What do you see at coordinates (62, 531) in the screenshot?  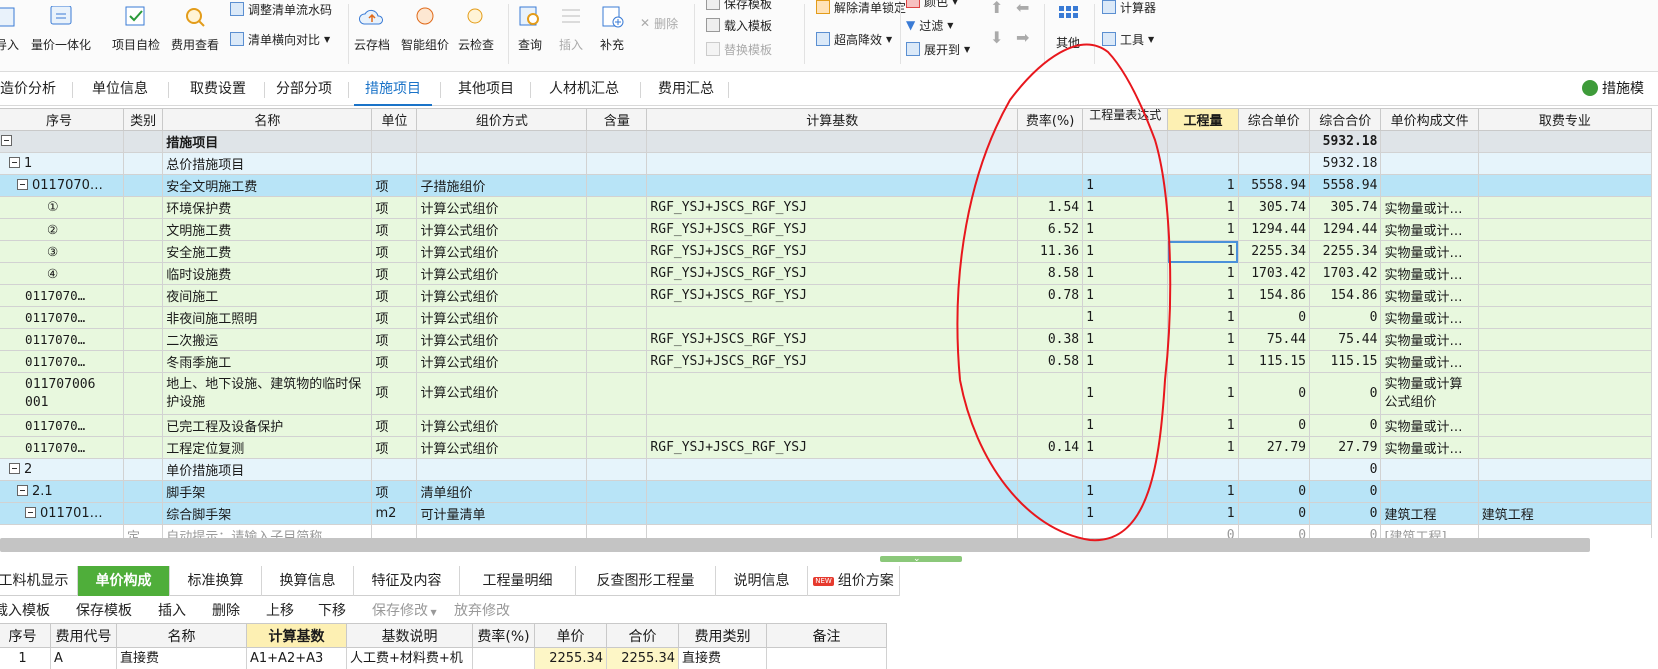 I see `cell-seq` at bounding box center [62, 531].